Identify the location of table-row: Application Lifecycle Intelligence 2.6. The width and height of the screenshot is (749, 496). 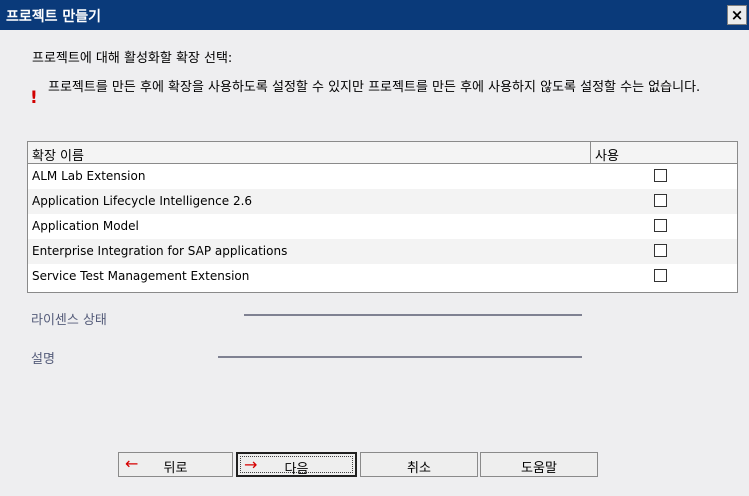
(382, 201).